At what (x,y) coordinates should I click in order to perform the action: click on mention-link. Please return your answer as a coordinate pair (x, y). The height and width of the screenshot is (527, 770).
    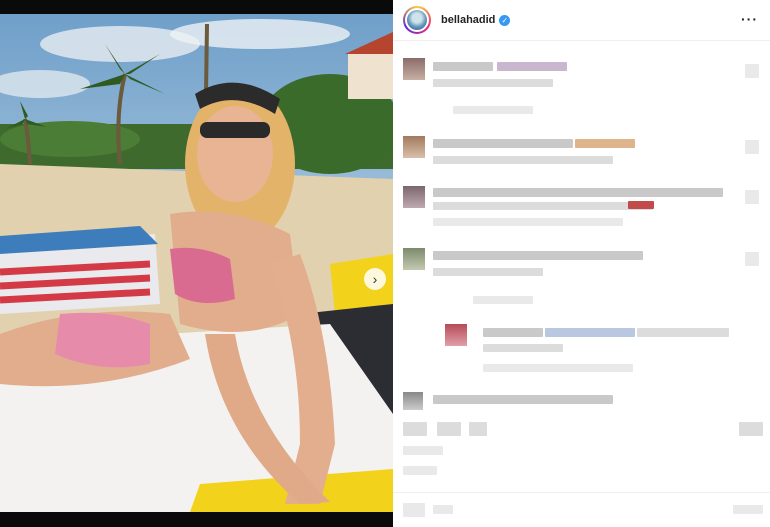
    Looking at the image, I should click on (590, 332).